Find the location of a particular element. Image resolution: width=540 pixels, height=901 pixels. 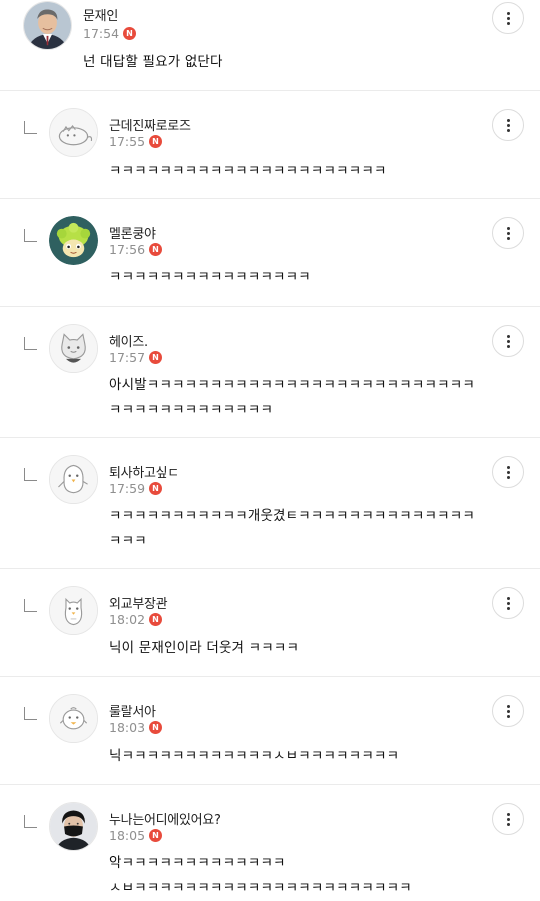

comment-nickname: 퇴사하고싶ㄷ is located at coordinates (144, 471).